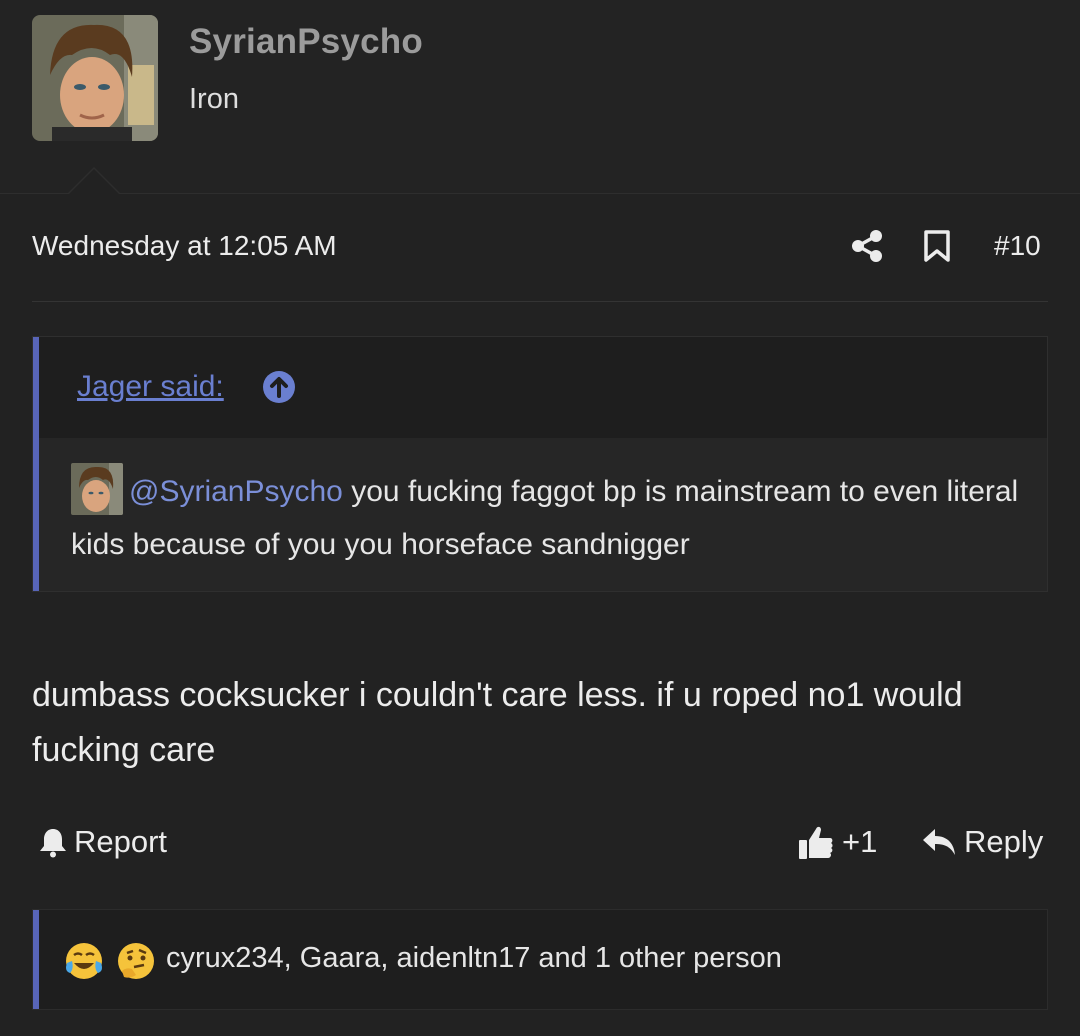  What do you see at coordinates (53, 843) in the screenshot?
I see `bell-icon` at bounding box center [53, 843].